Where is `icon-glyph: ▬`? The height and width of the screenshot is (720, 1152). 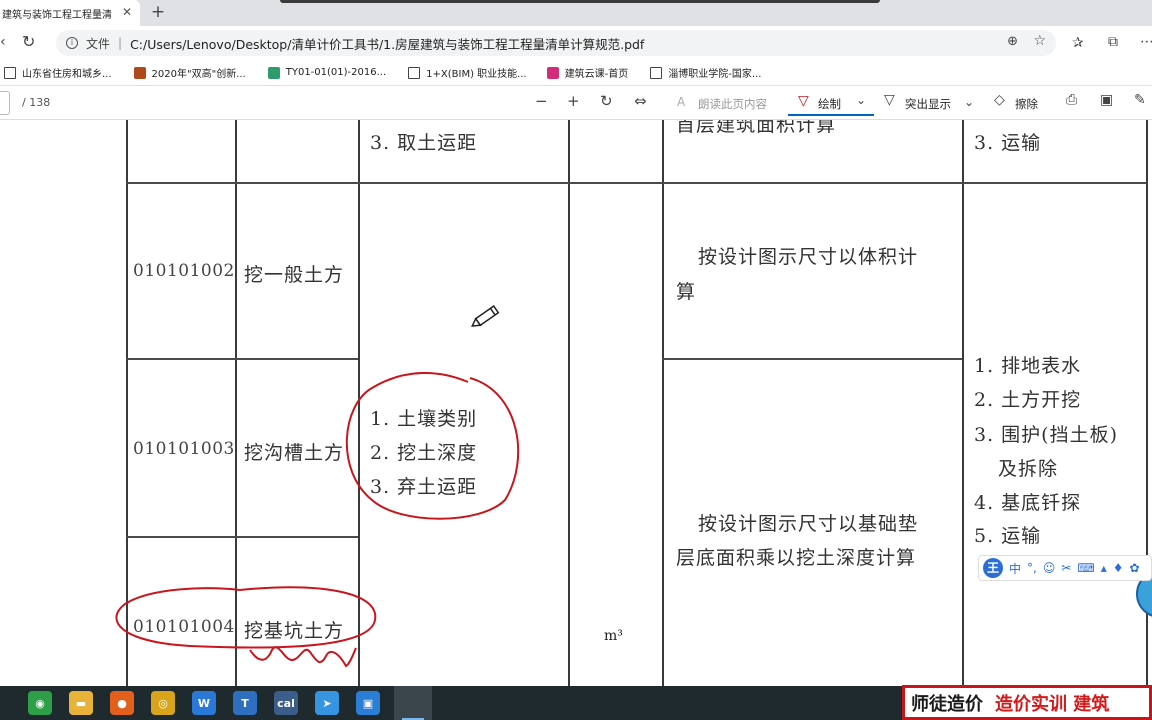
icon-glyph: ▬ is located at coordinates (81, 703).